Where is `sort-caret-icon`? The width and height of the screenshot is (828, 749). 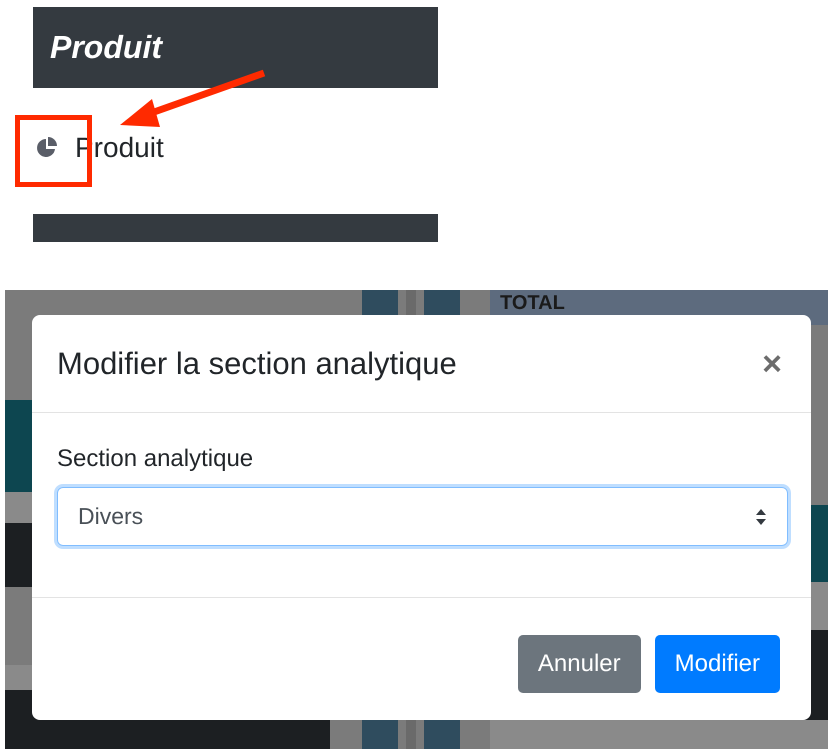 sort-caret-icon is located at coordinates (761, 517).